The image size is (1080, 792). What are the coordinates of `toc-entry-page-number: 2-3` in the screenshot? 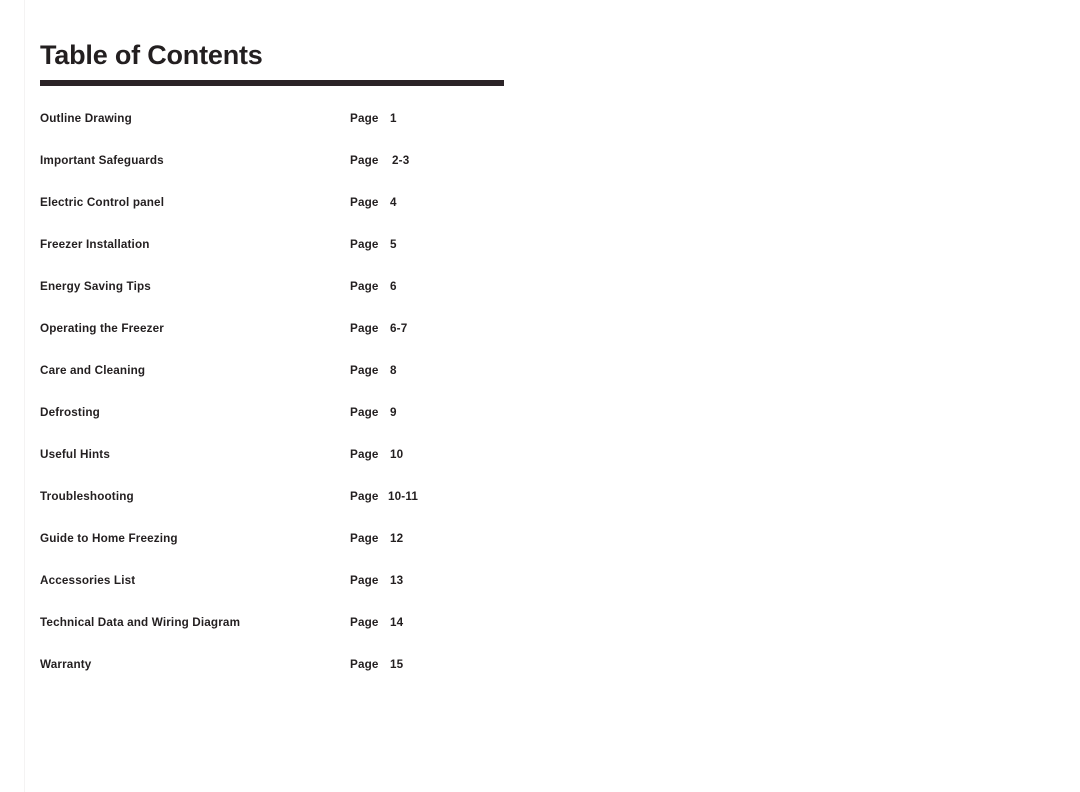 It's located at (401, 160).